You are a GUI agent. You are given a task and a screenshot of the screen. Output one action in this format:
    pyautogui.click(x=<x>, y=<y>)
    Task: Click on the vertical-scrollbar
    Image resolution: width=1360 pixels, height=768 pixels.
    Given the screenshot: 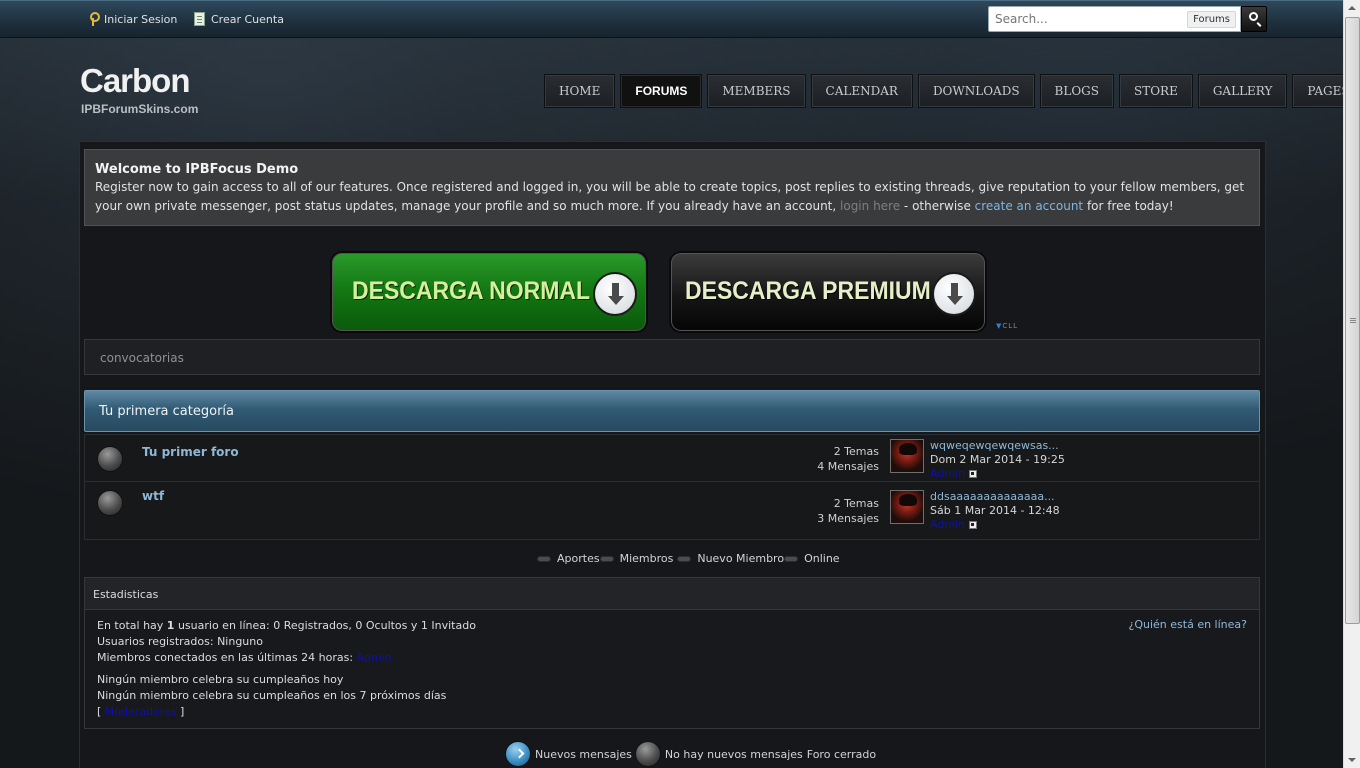 What is the action you would take?
    pyautogui.click(x=1351, y=384)
    